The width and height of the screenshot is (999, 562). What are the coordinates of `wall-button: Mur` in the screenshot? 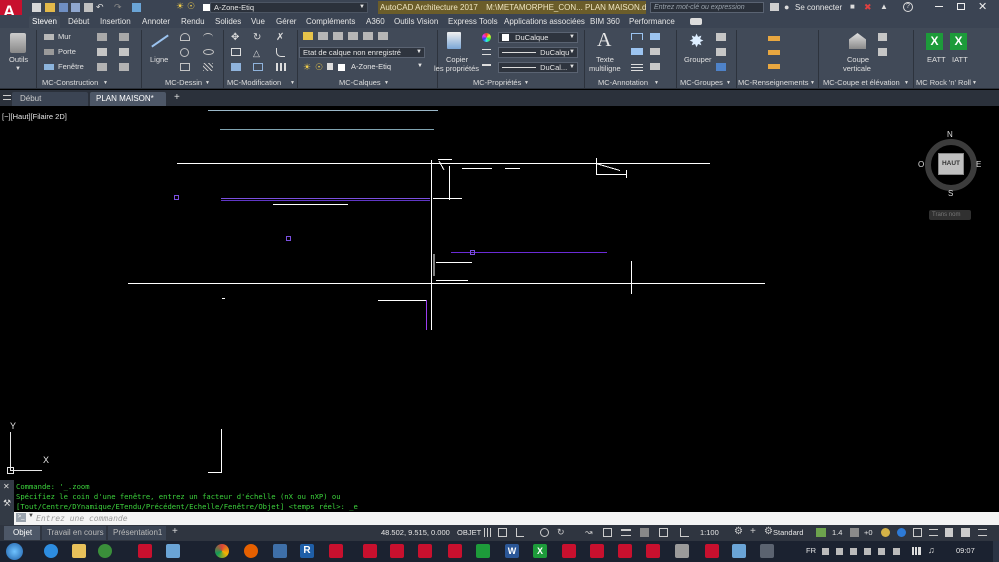 It's located at (64, 37).